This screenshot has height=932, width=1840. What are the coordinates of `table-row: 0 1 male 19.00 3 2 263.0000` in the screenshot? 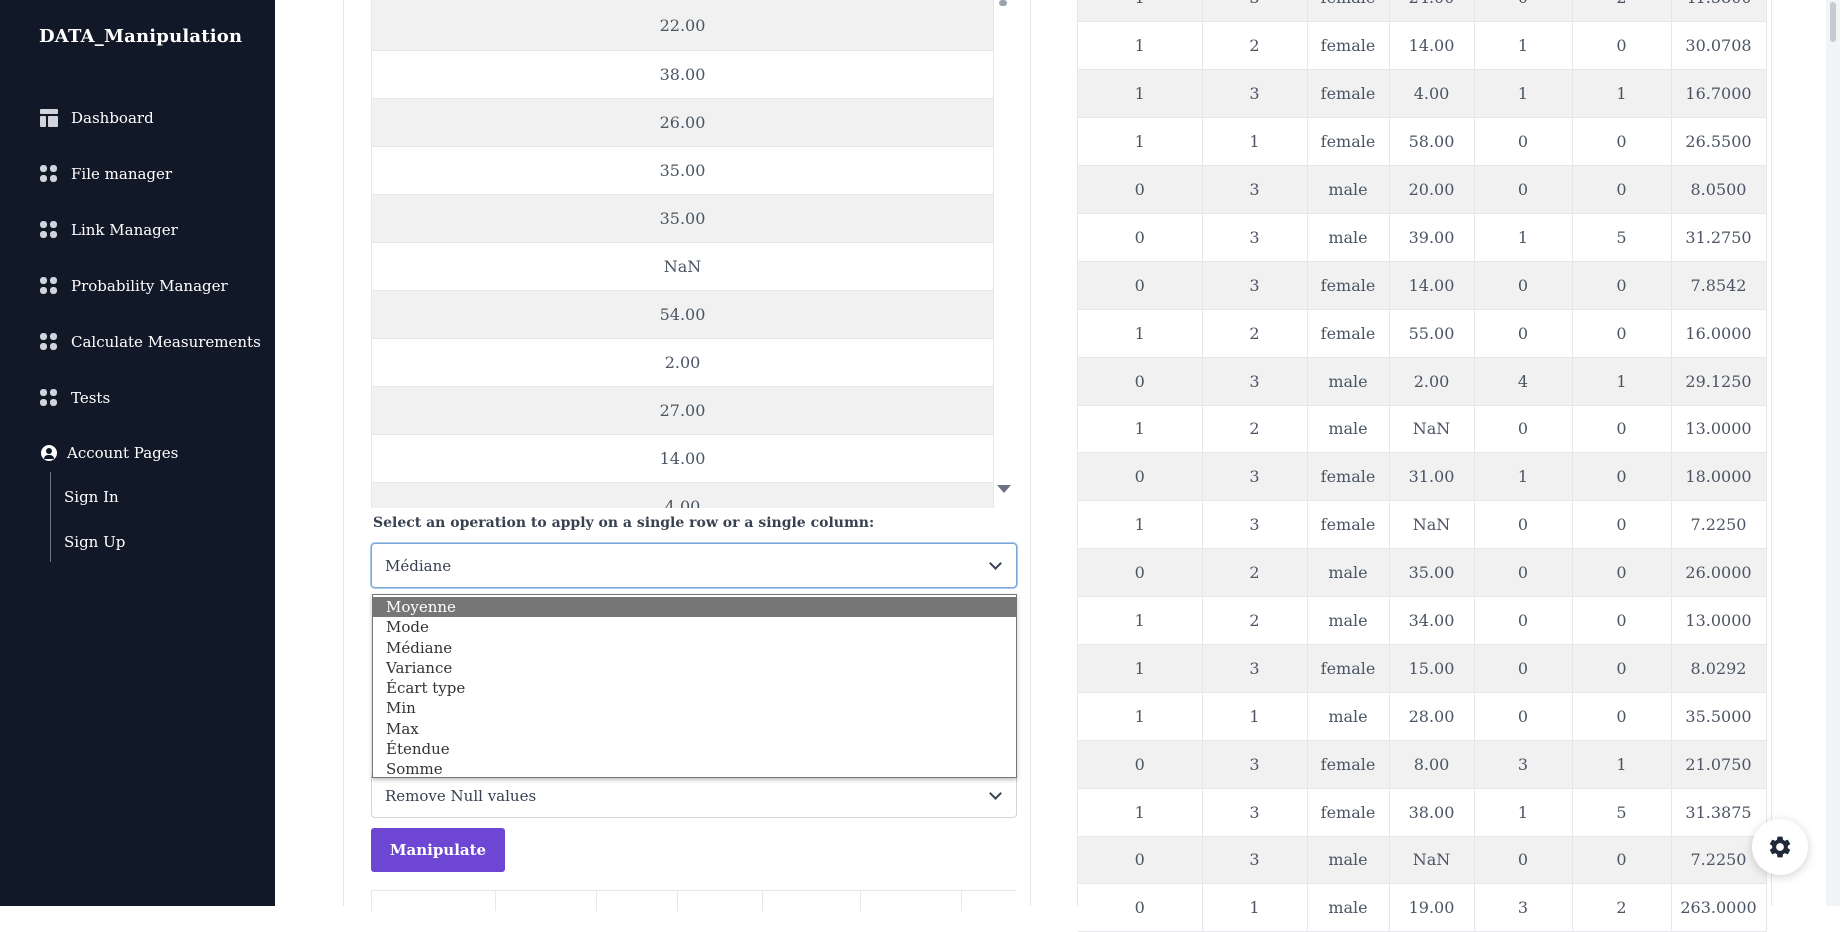 It's located at (1422, 907).